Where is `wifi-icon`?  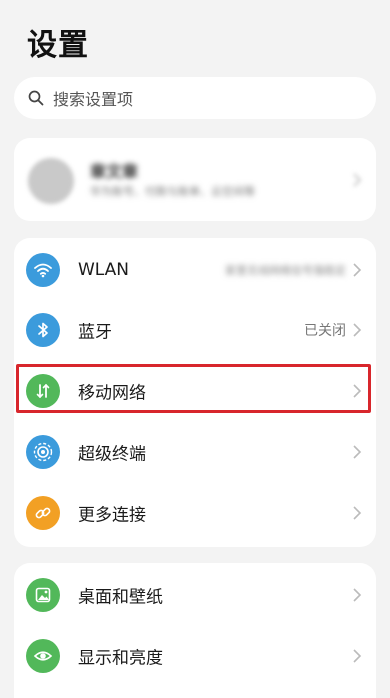 wifi-icon is located at coordinates (43, 270).